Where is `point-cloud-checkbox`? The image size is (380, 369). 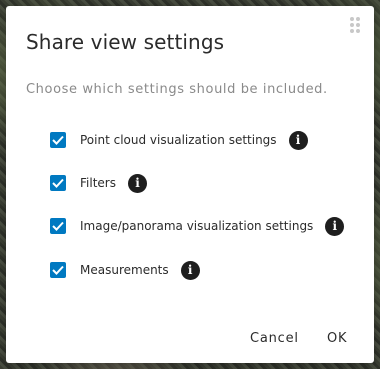 point-cloud-checkbox is located at coordinates (58, 140).